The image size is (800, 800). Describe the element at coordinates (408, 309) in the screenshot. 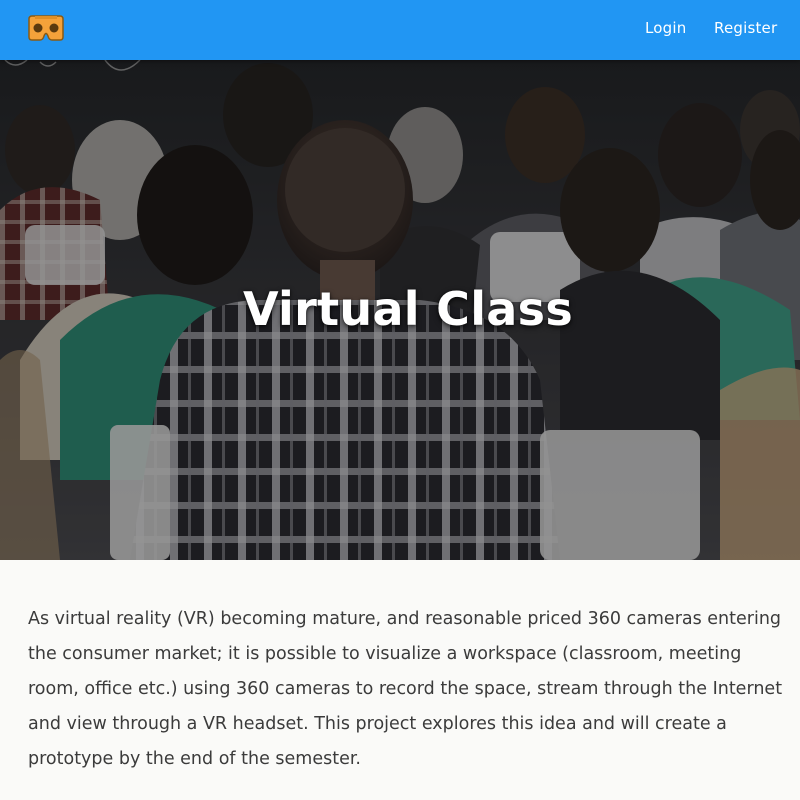

I see `page-title: Virtual Class` at that location.